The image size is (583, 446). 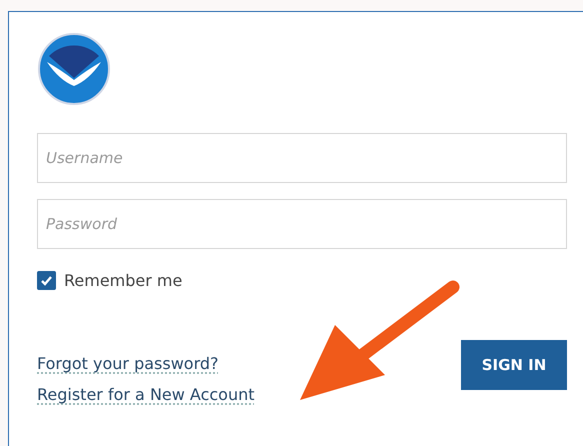 I want to click on account-link: Forgot your password?, so click(x=146, y=363).